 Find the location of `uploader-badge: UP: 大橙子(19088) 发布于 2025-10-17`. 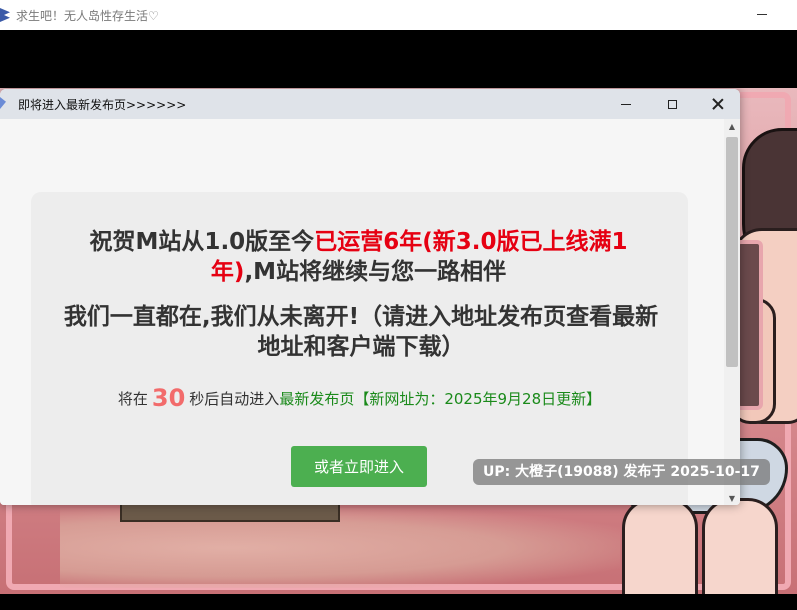

uploader-badge: UP: 大橙子(19088) 发布于 2025-10-17 is located at coordinates (621, 472).